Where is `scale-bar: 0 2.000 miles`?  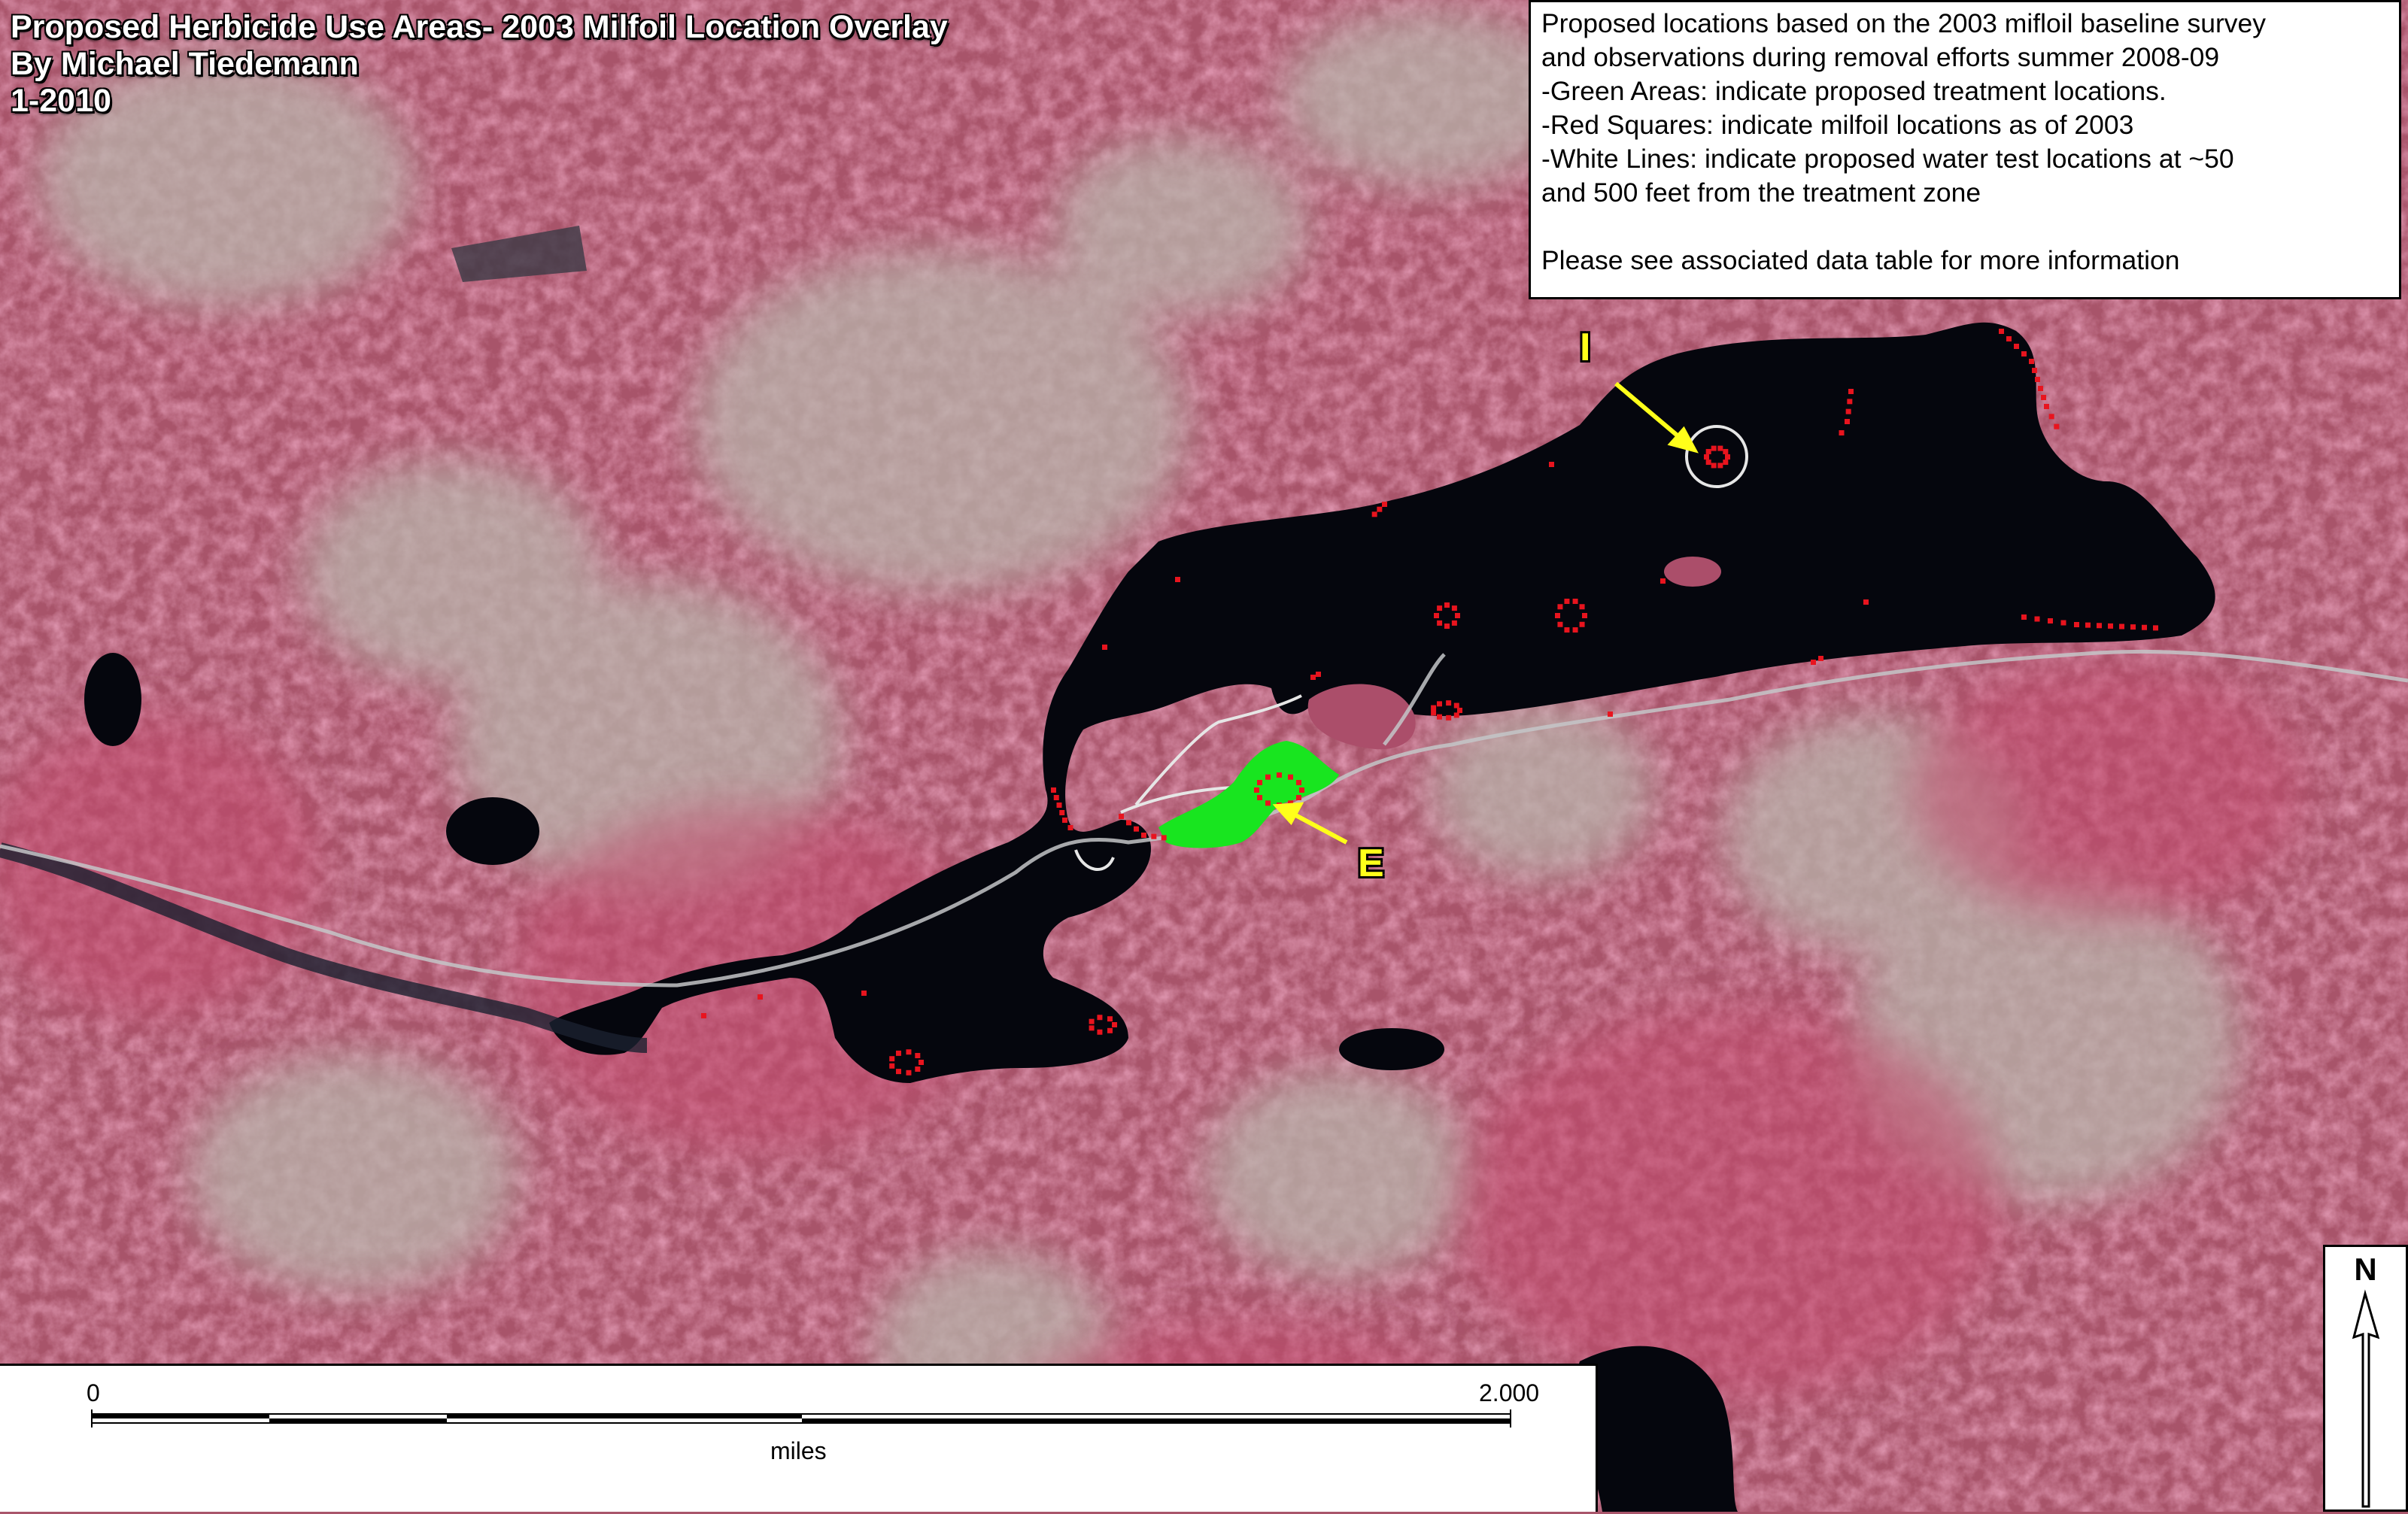
scale-bar: 0 2.000 miles is located at coordinates (799, 1438).